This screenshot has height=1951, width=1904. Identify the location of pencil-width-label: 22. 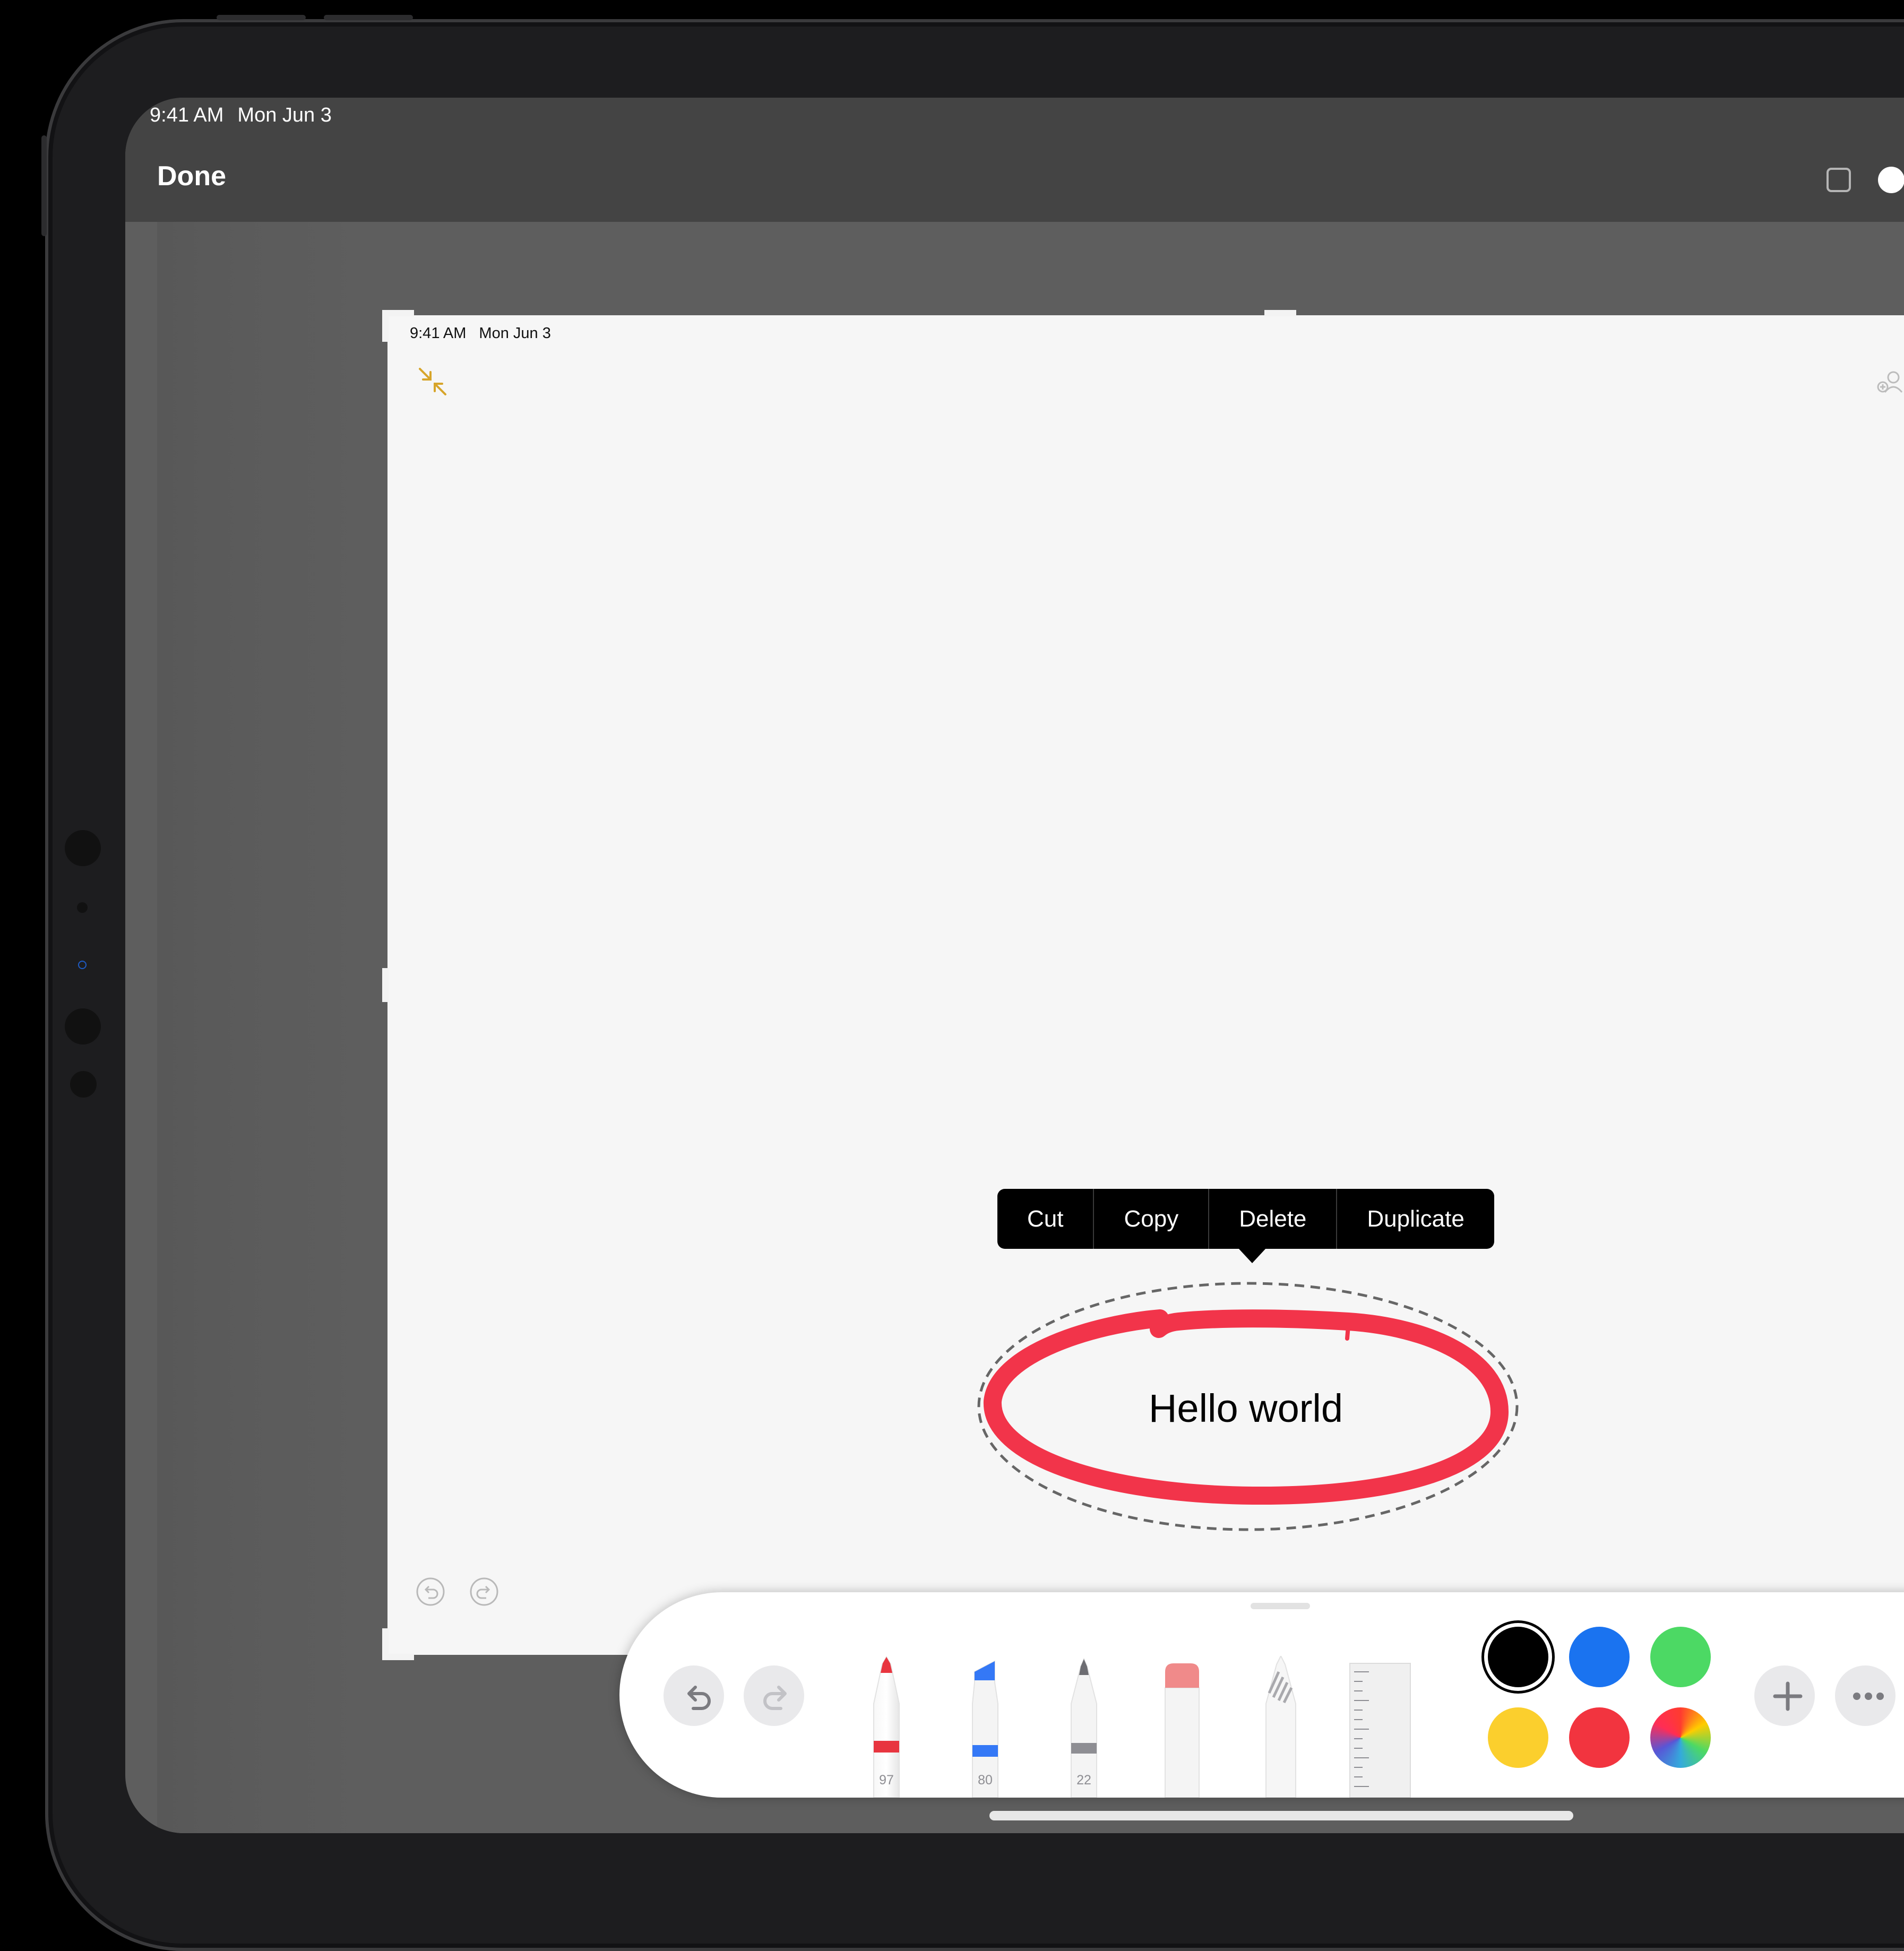
(1083, 1780).